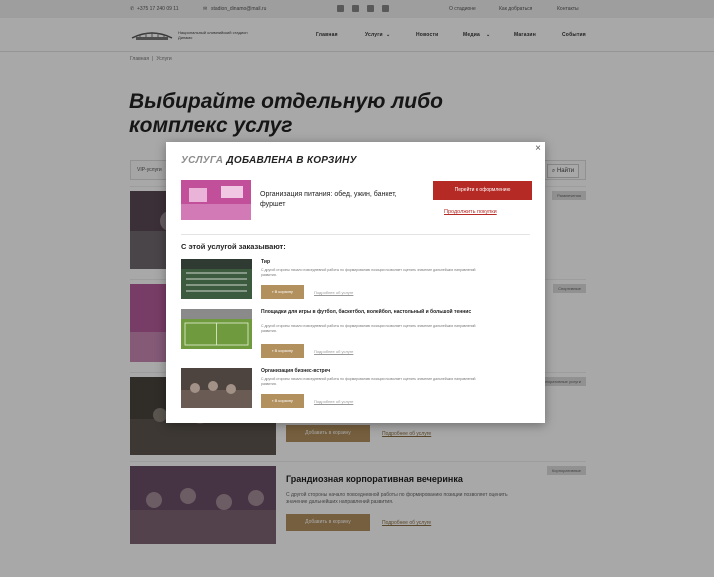 The width and height of the screenshot is (714, 577). What do you see at coordinates (233, 246) in the screenshot?
I see `recommendations-heading: С этой услугой заказывают:` at bounding box center [233, 246].